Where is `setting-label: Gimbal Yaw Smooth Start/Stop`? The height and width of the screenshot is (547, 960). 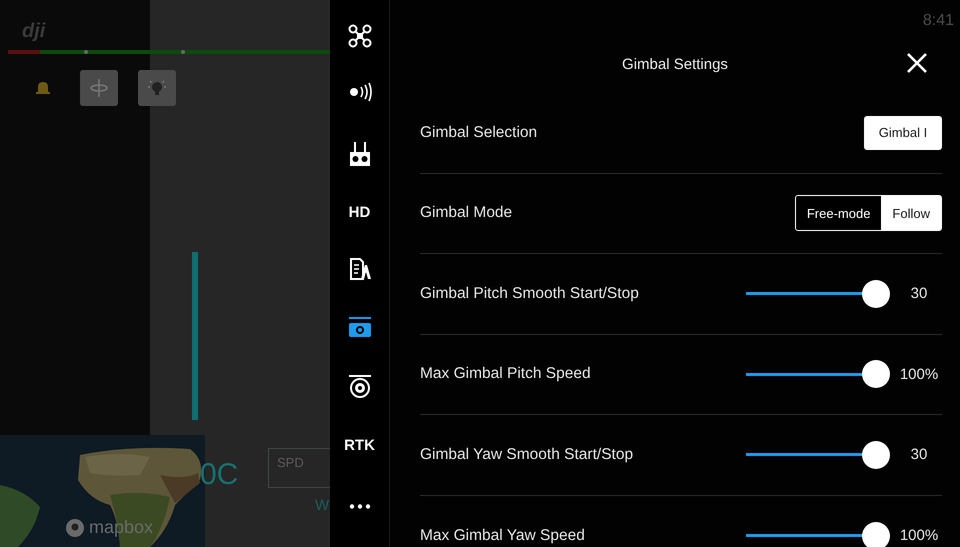 setting-label: Gimbal Yaw Smooth Start/Stop is located at coordinates (527, 455).